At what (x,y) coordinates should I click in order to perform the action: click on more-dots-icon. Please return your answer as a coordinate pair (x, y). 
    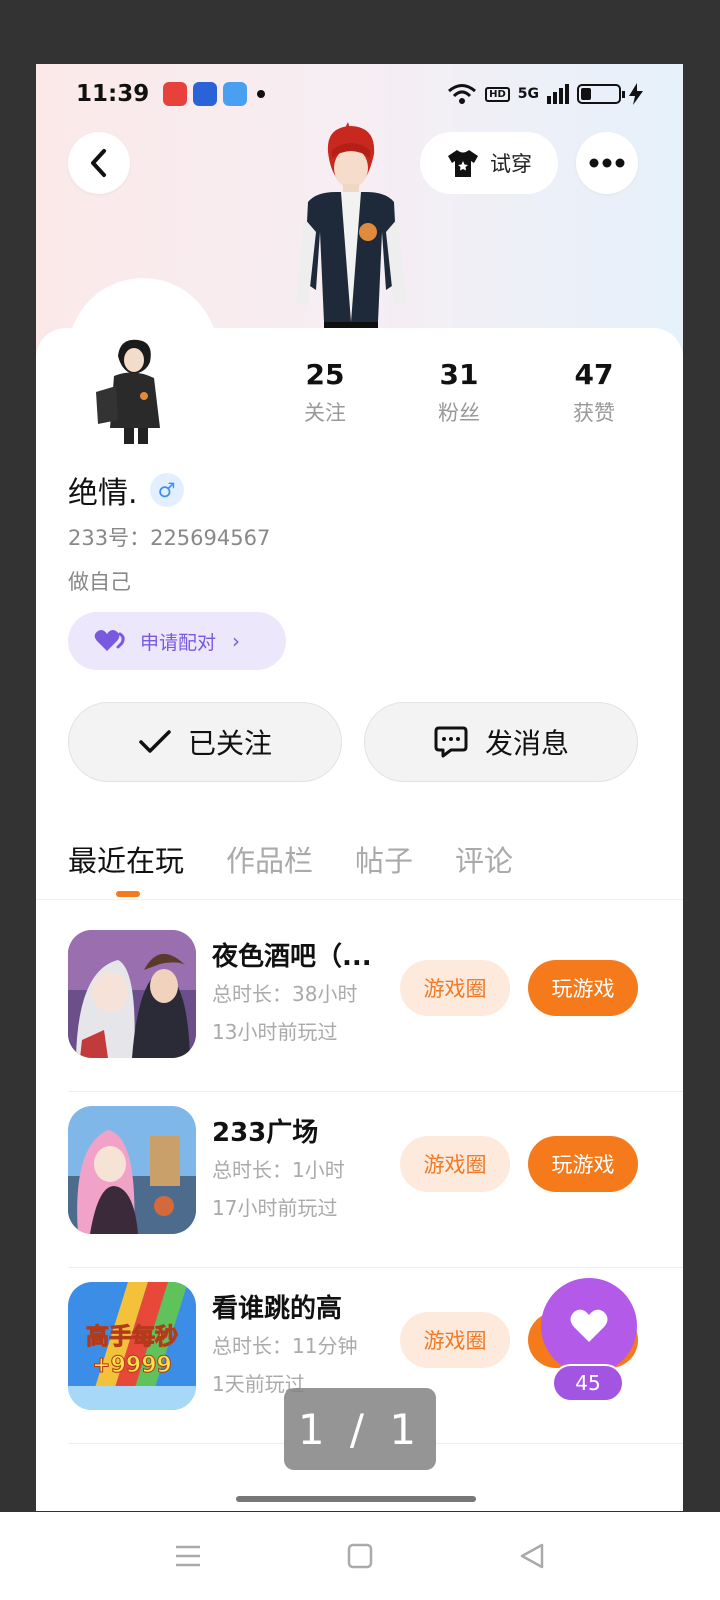
    Looking at the image, I should click on (607, 163).